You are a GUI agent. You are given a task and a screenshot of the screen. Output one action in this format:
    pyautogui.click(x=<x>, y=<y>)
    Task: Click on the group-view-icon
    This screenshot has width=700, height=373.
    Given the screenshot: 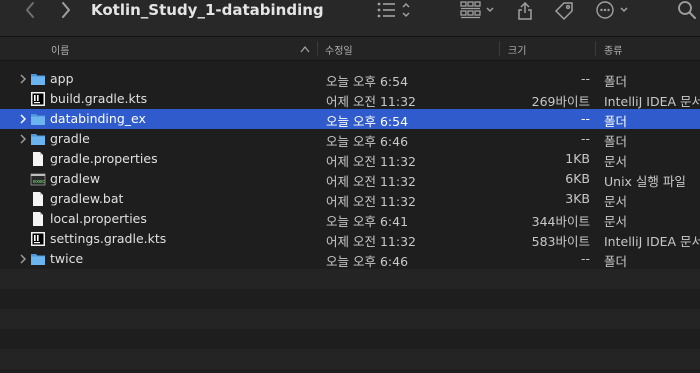 What is the action you would take?
    pyautogui.click(x=478, y=11)
    